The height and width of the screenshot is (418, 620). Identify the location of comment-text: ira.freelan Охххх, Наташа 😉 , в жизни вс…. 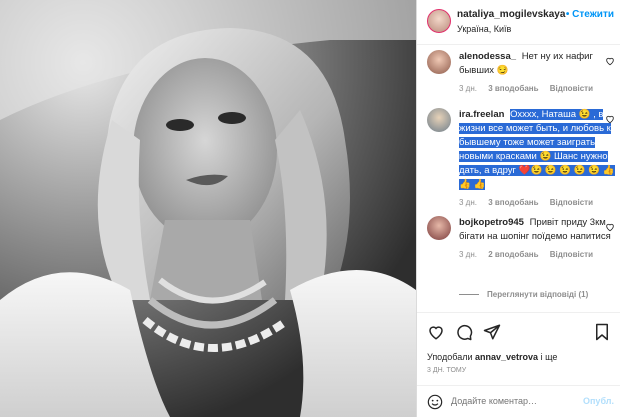
(537, 150).